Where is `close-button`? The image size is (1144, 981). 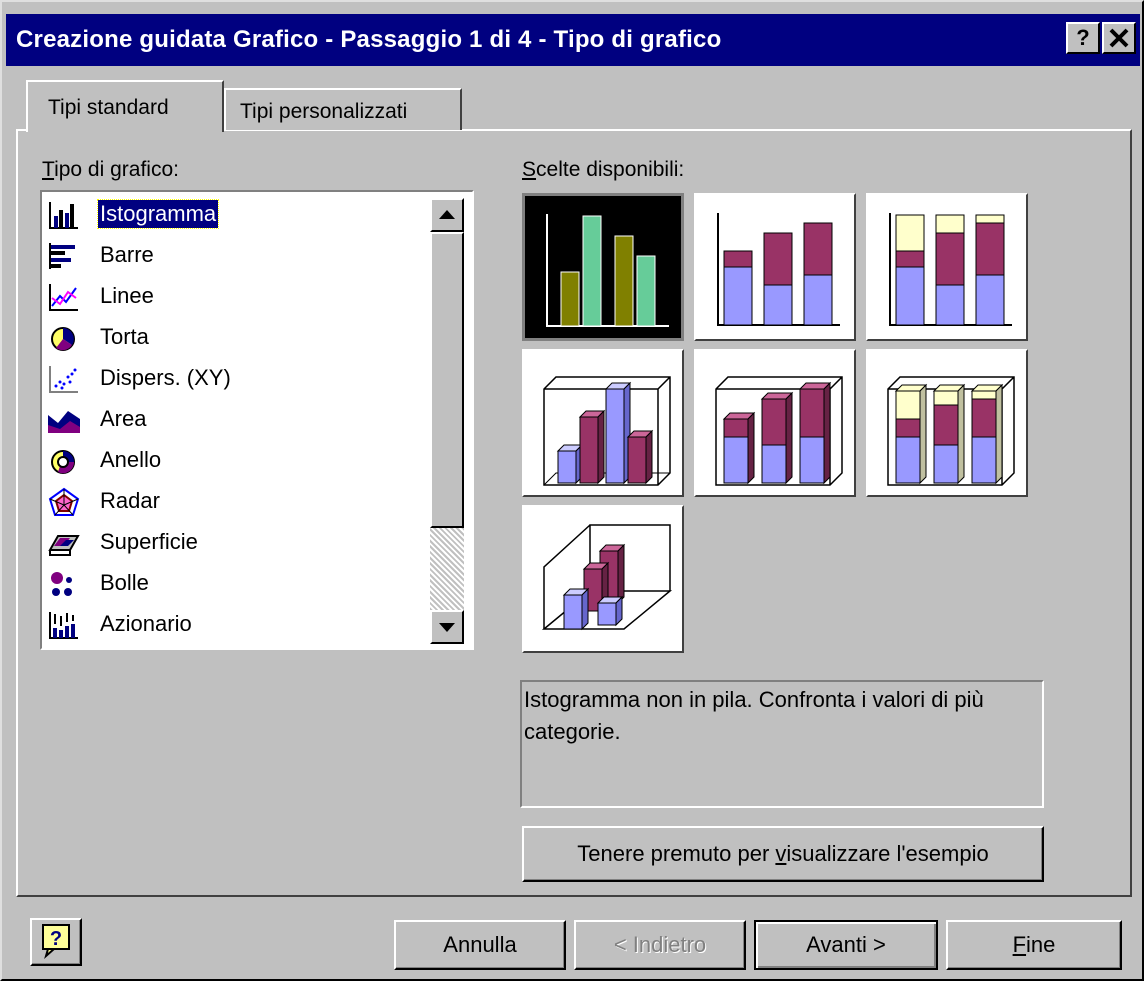
close-button is located at coordinates (1119, 38).